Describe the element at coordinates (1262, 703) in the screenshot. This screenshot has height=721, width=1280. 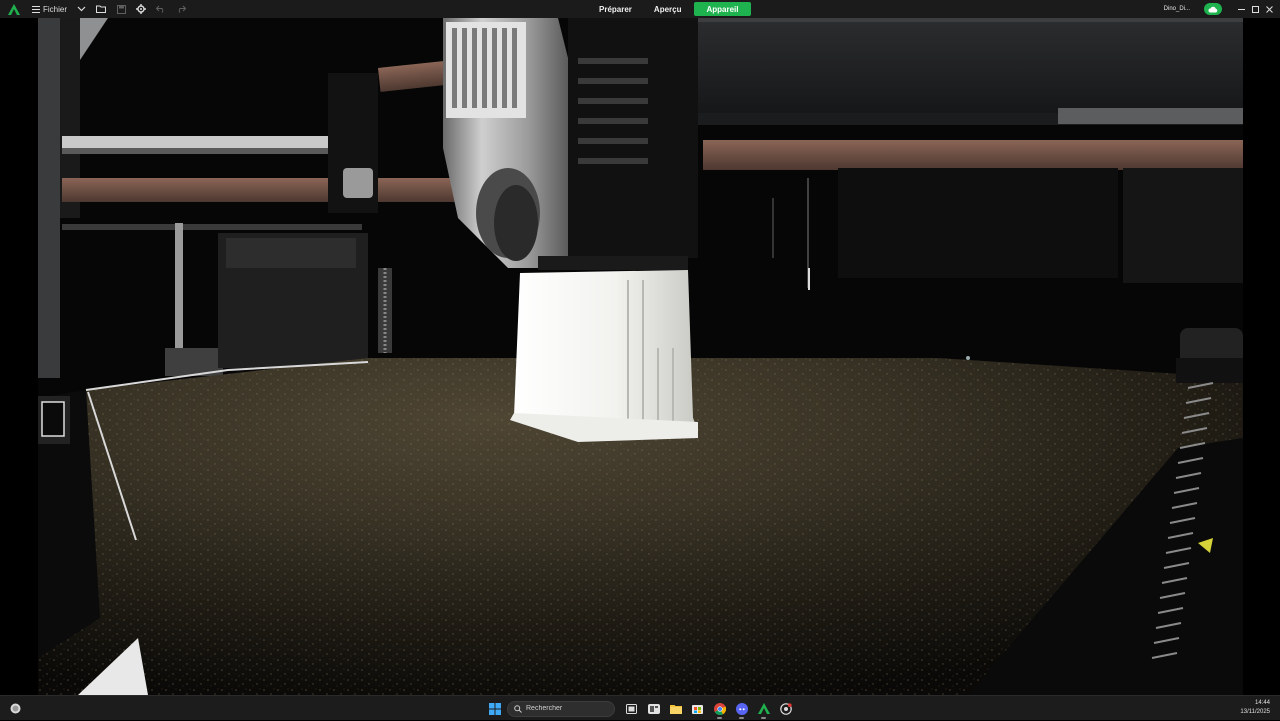
I see `clock-time: 14:44` at that location.